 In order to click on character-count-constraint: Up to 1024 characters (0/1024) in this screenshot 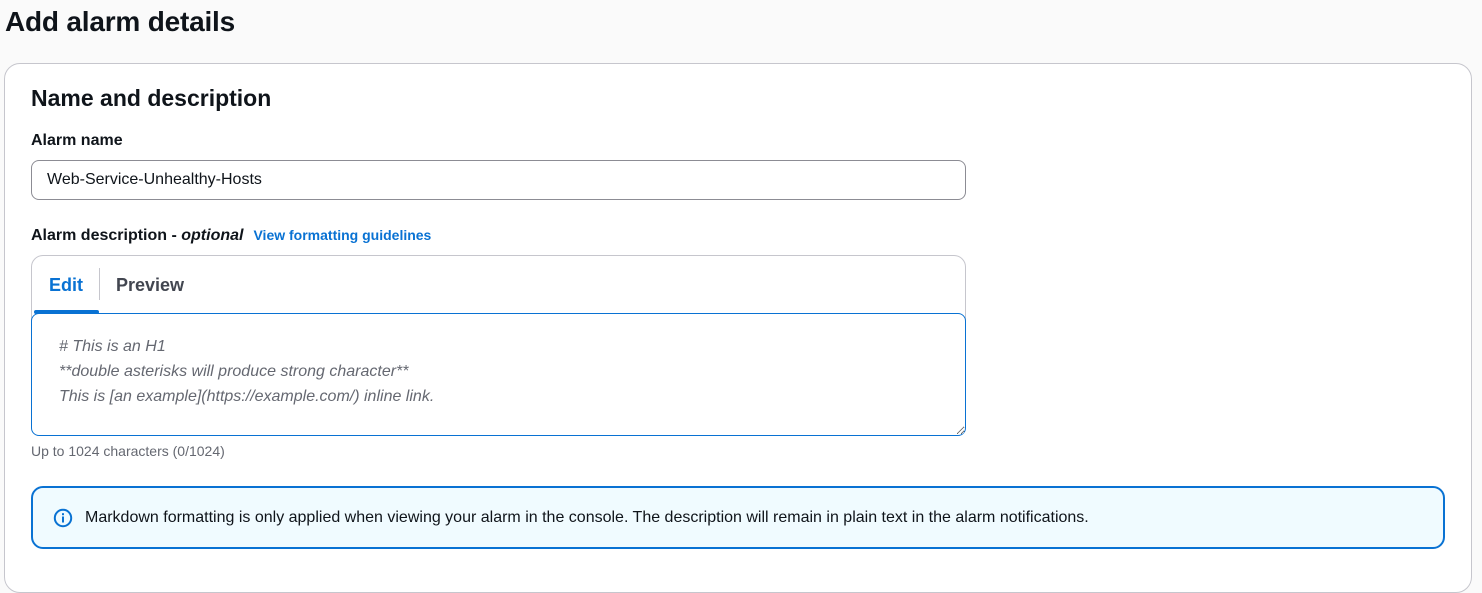, I will do `click(128, 451)`.